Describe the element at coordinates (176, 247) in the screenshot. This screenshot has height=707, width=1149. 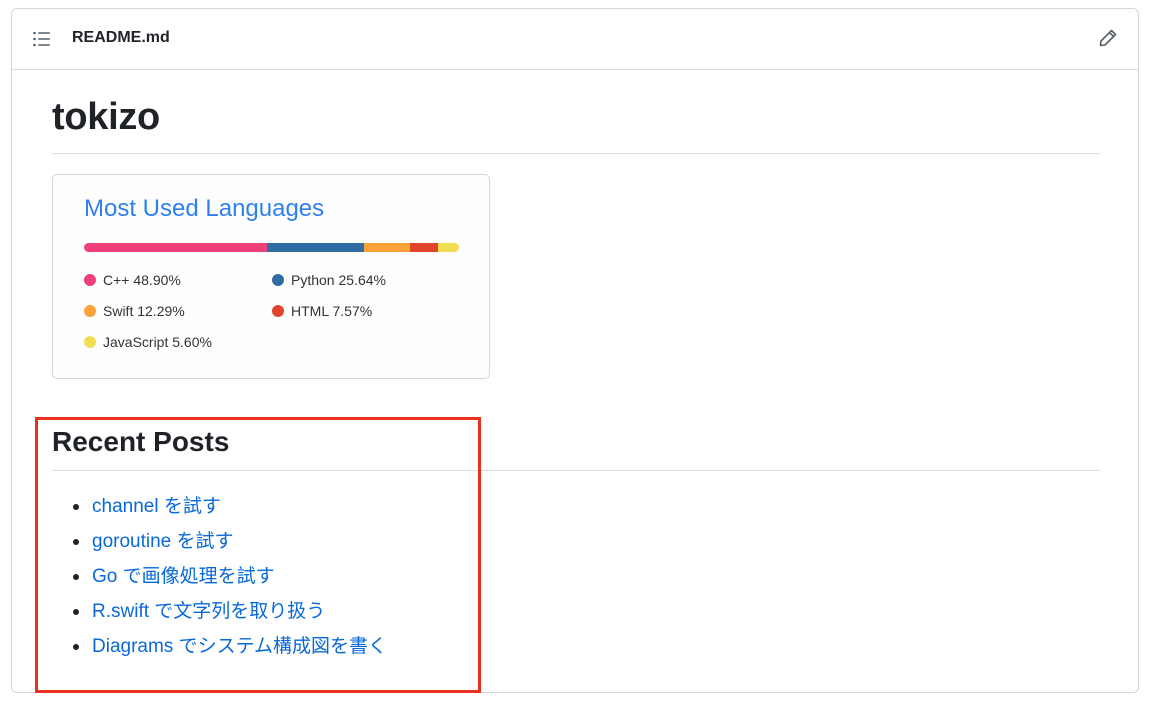
I see `languages-bar-segment-c` at that location.